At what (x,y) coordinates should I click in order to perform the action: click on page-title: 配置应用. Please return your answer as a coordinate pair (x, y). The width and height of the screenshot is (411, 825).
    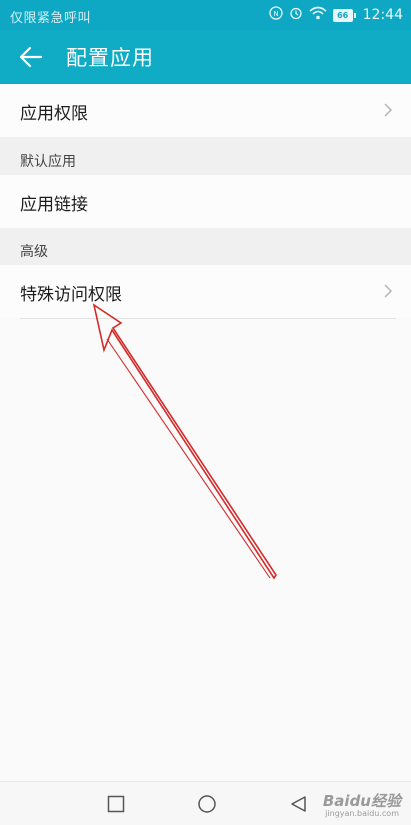
    Looking at the image, I should click on (110, 58).